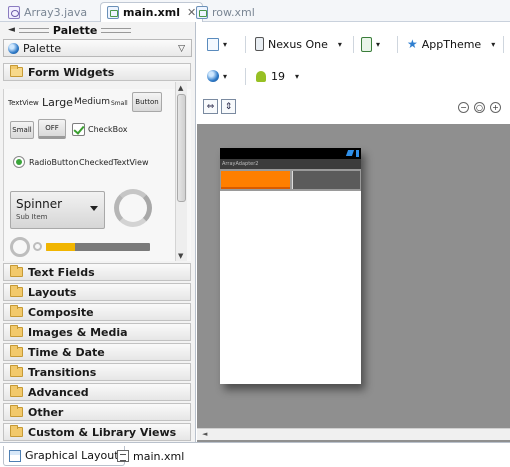  I want to click on section-form-widgets: Form Widgets, so click(97, 72).